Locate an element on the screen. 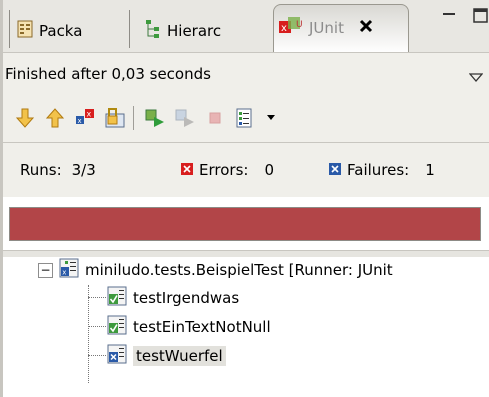 This screenshot has height=397, width=489. window-controls is located at coordinates (465, 18).